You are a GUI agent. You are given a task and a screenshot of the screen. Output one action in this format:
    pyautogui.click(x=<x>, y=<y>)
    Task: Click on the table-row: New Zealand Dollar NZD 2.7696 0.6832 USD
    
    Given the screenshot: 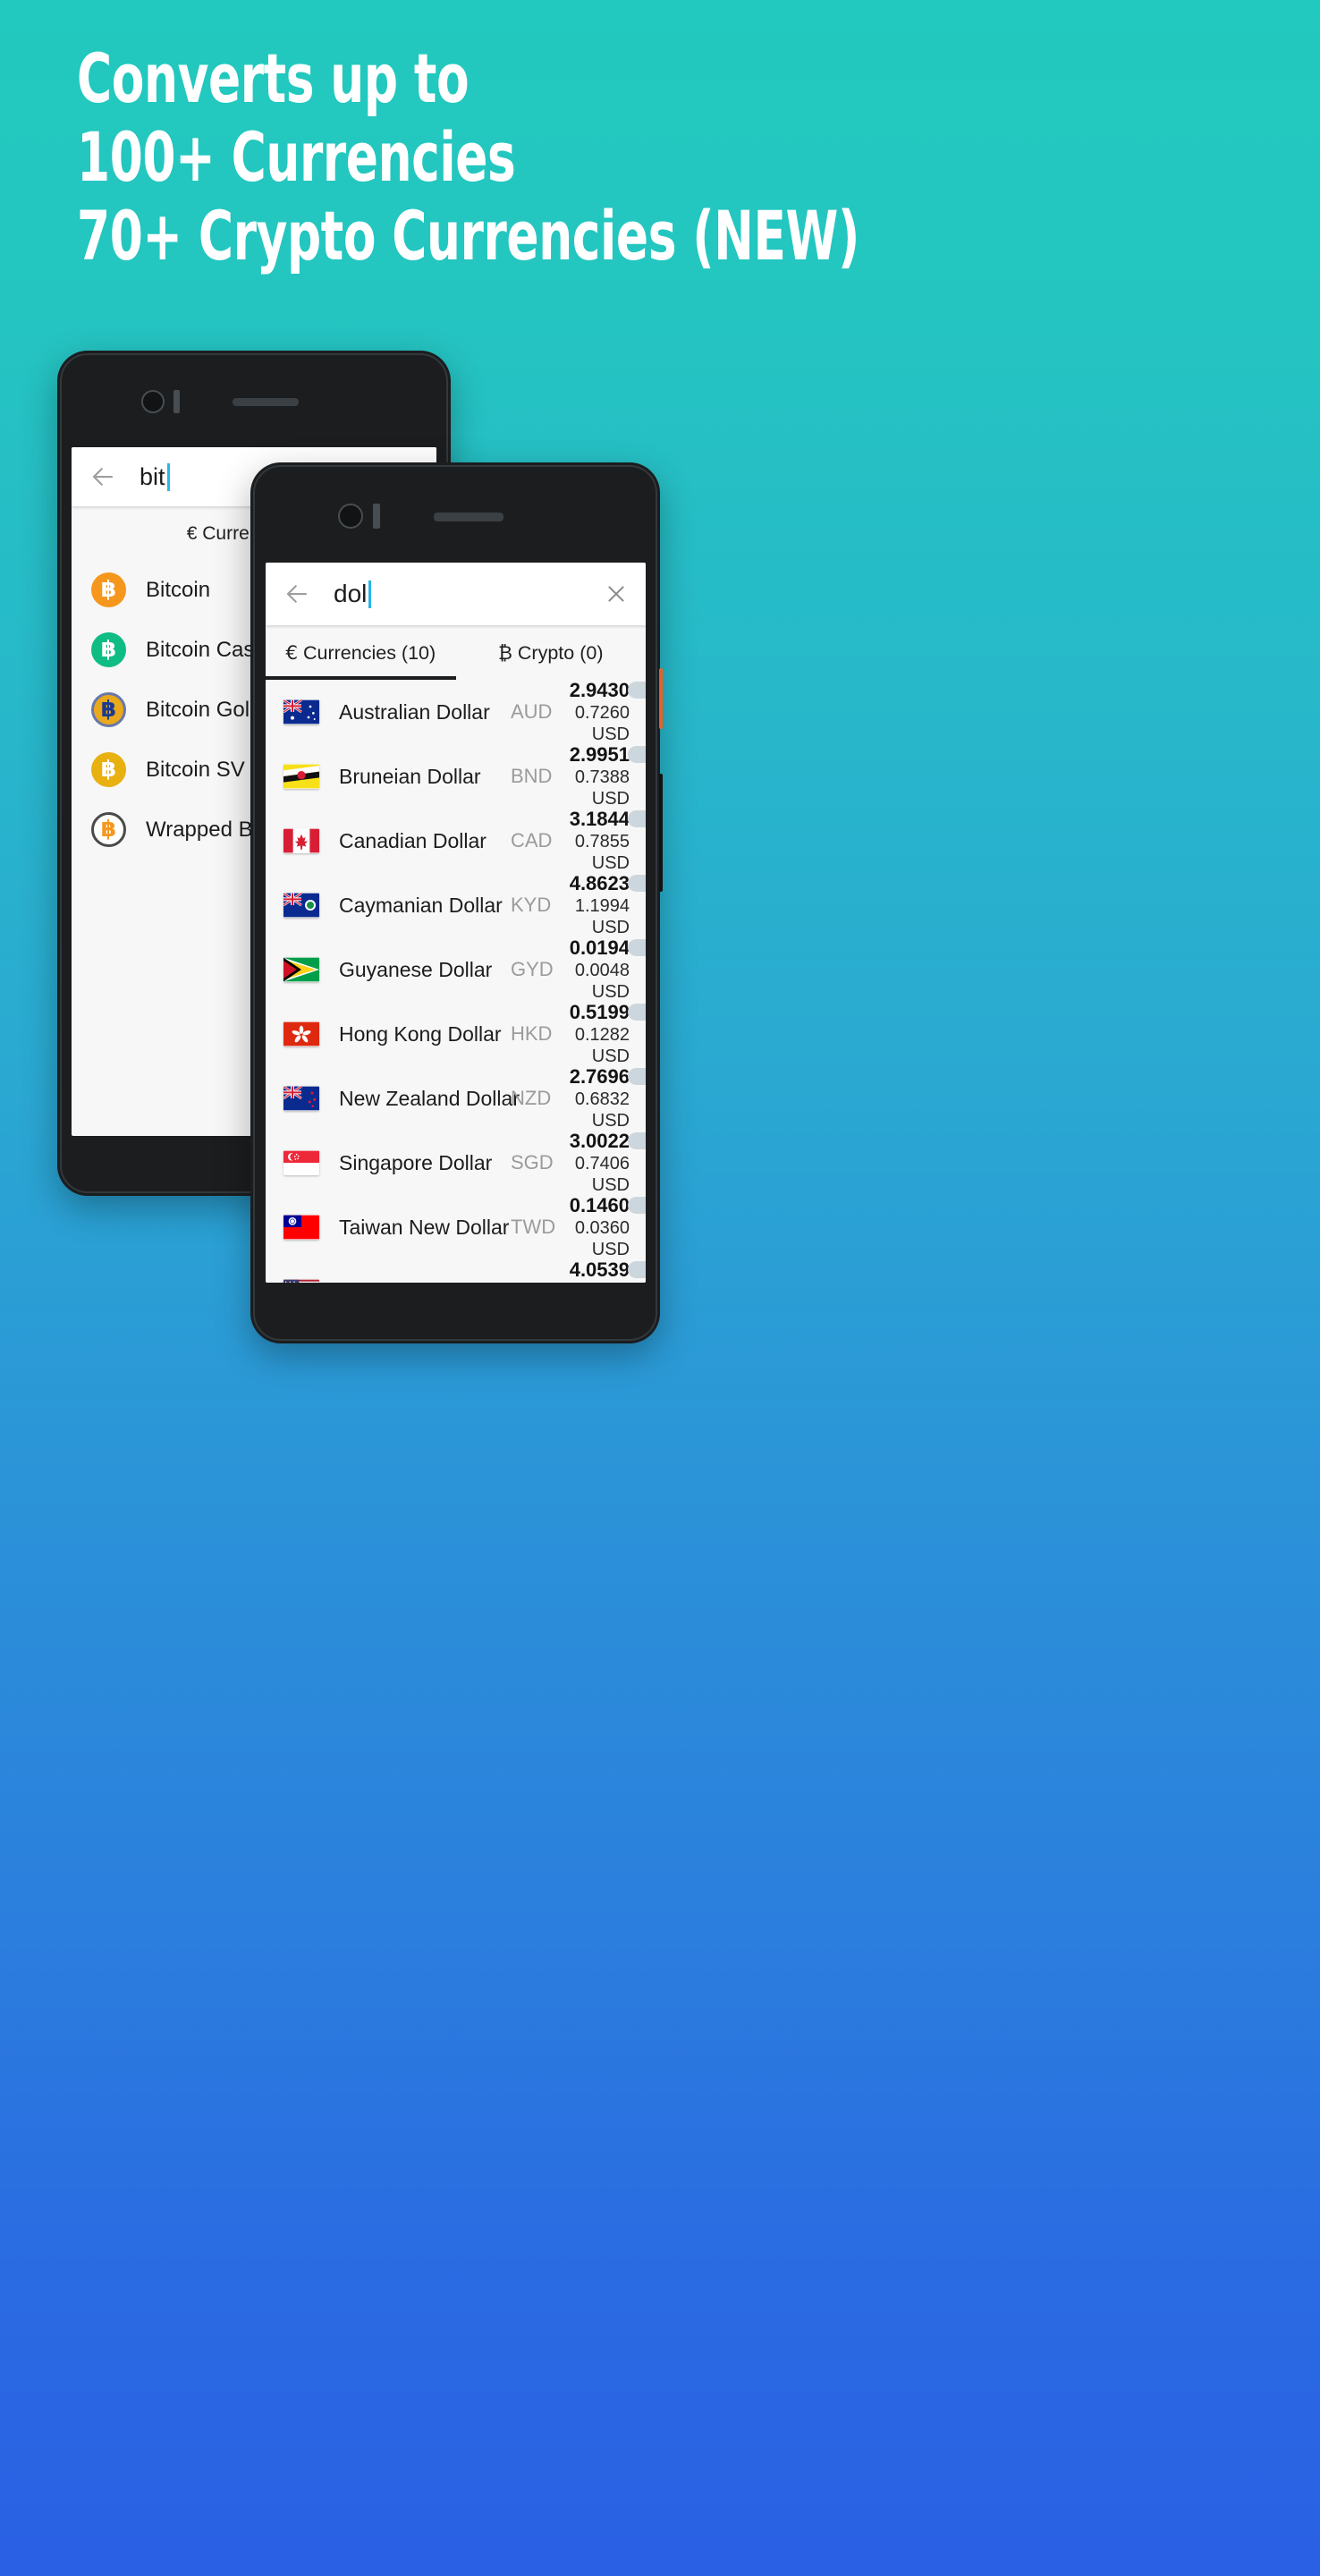 What is the action you would take?
    pyautogui.click(x=456, y=1098)
    